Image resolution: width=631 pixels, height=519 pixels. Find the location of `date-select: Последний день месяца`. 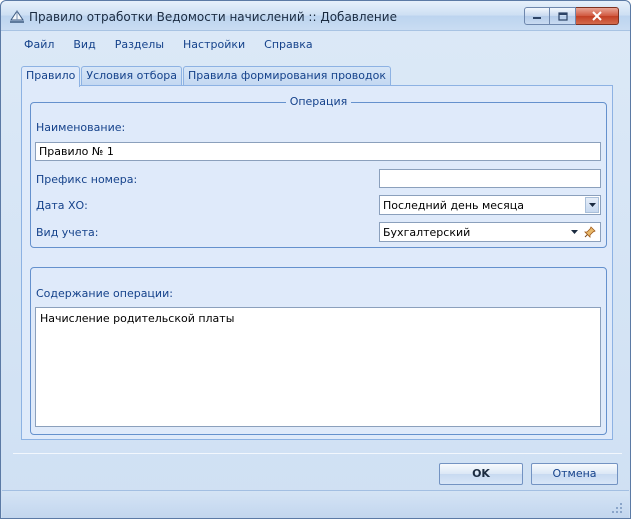

date-select: Последний день месяца is located at coordinates (490, 205).